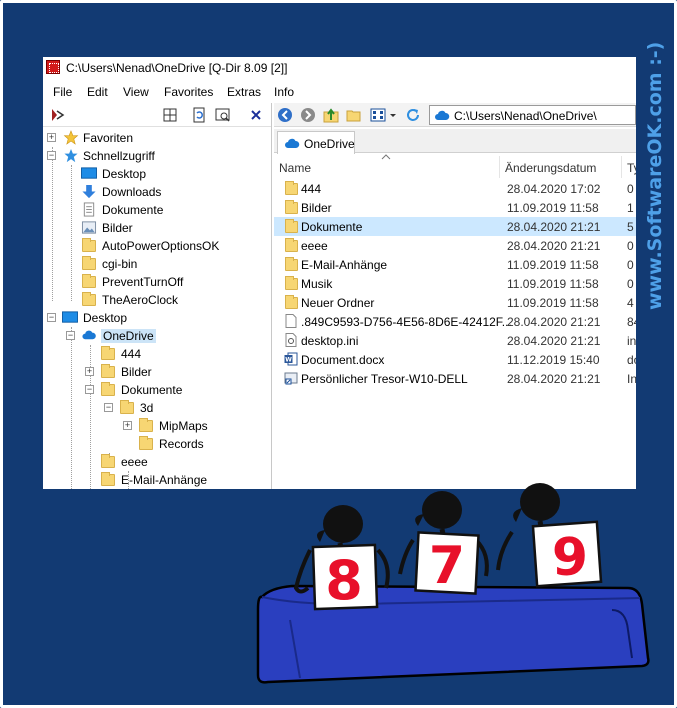  What do you see at coordinates (89, 227) in the screenshot?
I see `pictures-icon` at bounding box center [89, 227].